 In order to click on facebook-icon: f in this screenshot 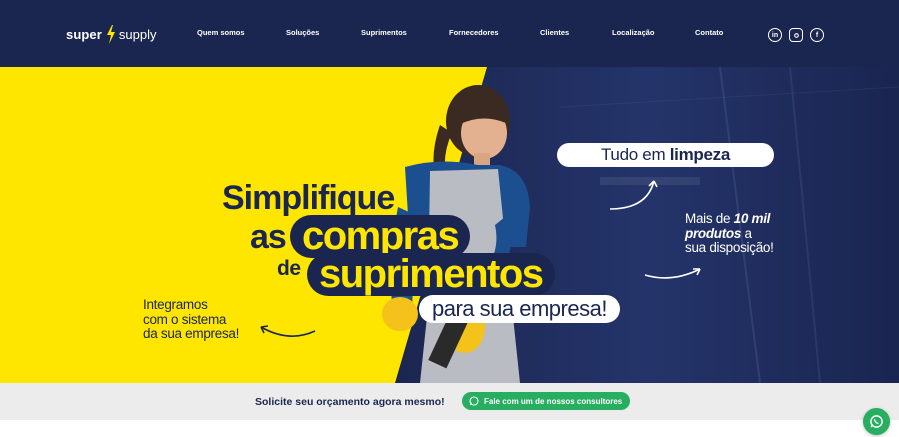, I will do `click(817, 35)`.